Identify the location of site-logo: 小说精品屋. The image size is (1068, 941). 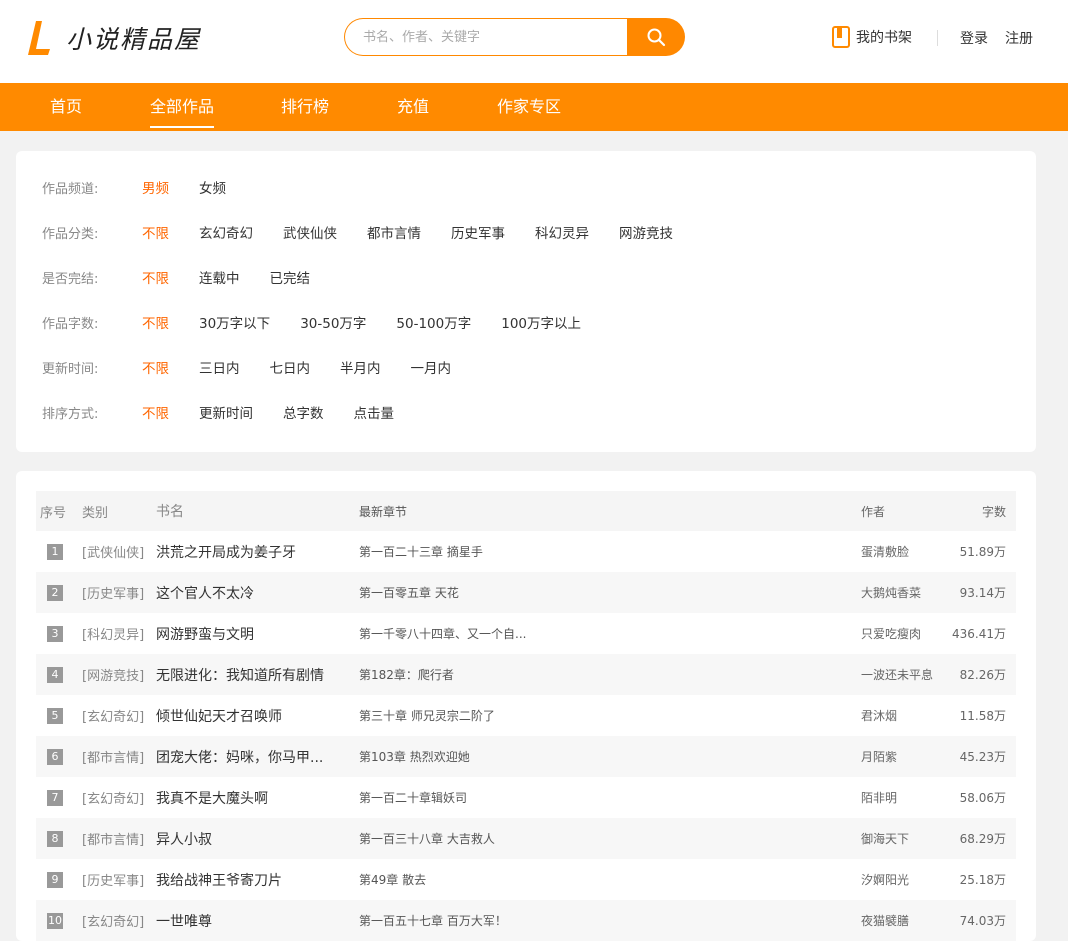
(114, 38).